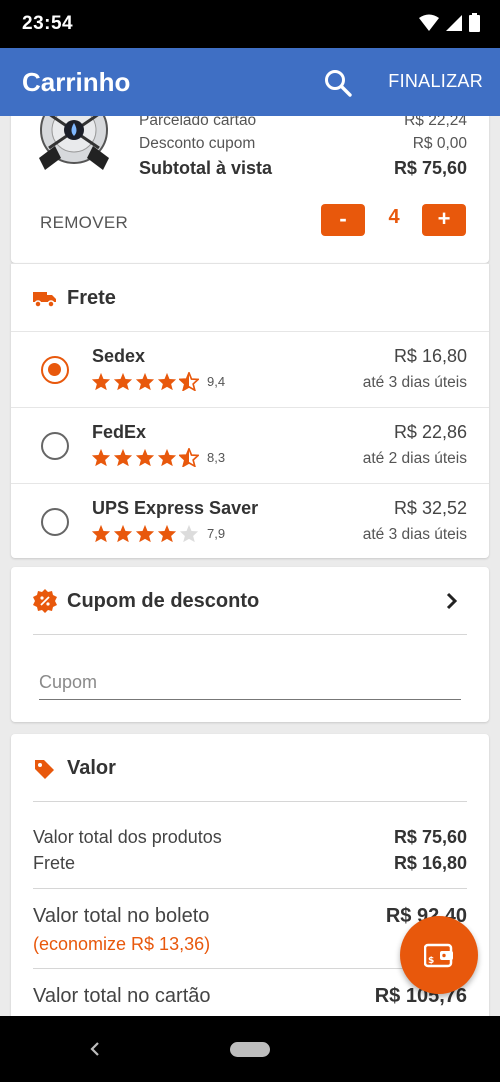 The image size is (500, 1082). Describe the element at coordinates (44, 769) in the screenshot. I see `price-tag-icon` at that location.